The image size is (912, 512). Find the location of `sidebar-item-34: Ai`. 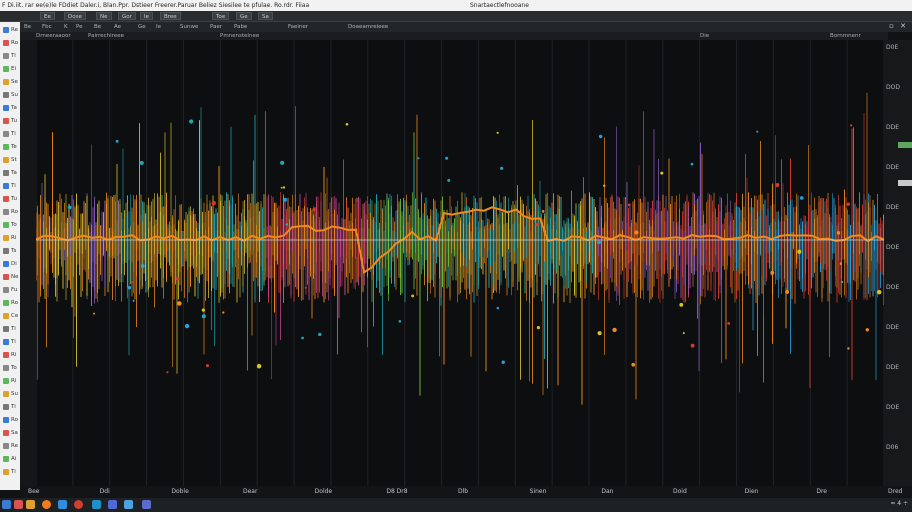

sidebar-item-34: Ai is located at coordinates (10, 459).